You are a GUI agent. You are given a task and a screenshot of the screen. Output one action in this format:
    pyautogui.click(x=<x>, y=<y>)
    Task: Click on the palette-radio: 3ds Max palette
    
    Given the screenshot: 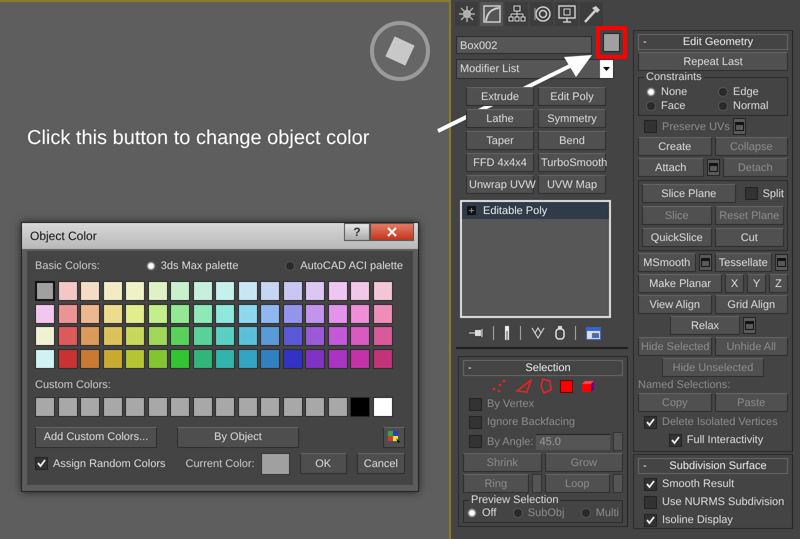 What is the action you would take?
    pyautogui.click(x=192, y=266)
    